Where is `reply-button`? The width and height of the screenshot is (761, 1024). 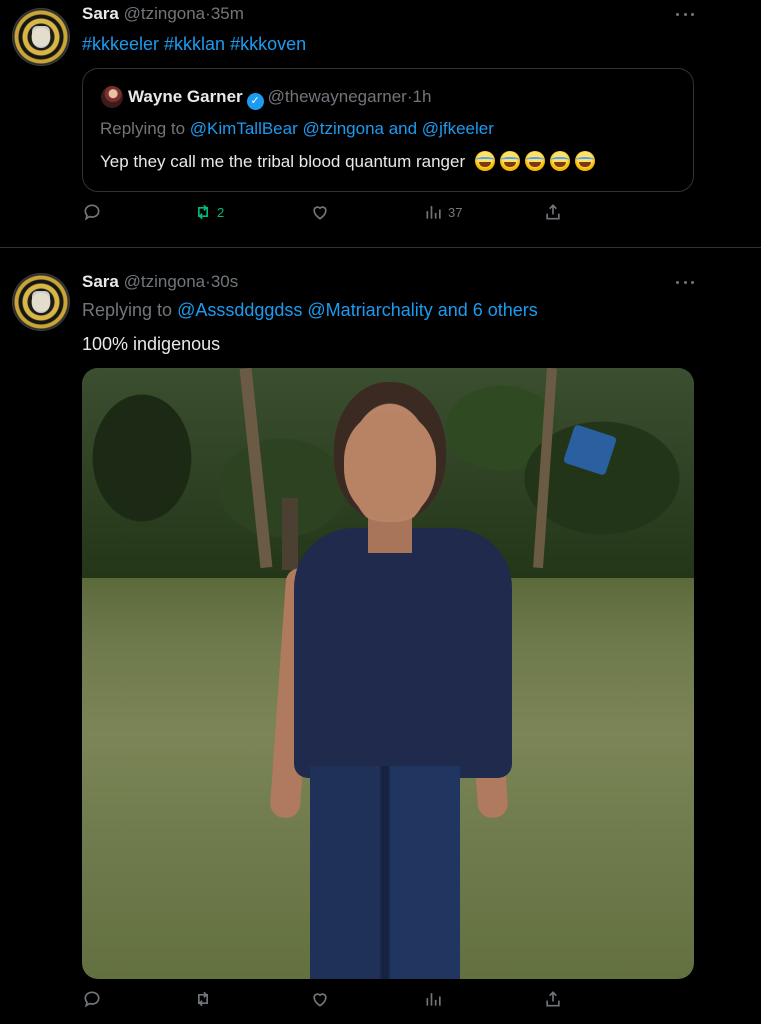 reply-button is located at coordinates (94, 999).